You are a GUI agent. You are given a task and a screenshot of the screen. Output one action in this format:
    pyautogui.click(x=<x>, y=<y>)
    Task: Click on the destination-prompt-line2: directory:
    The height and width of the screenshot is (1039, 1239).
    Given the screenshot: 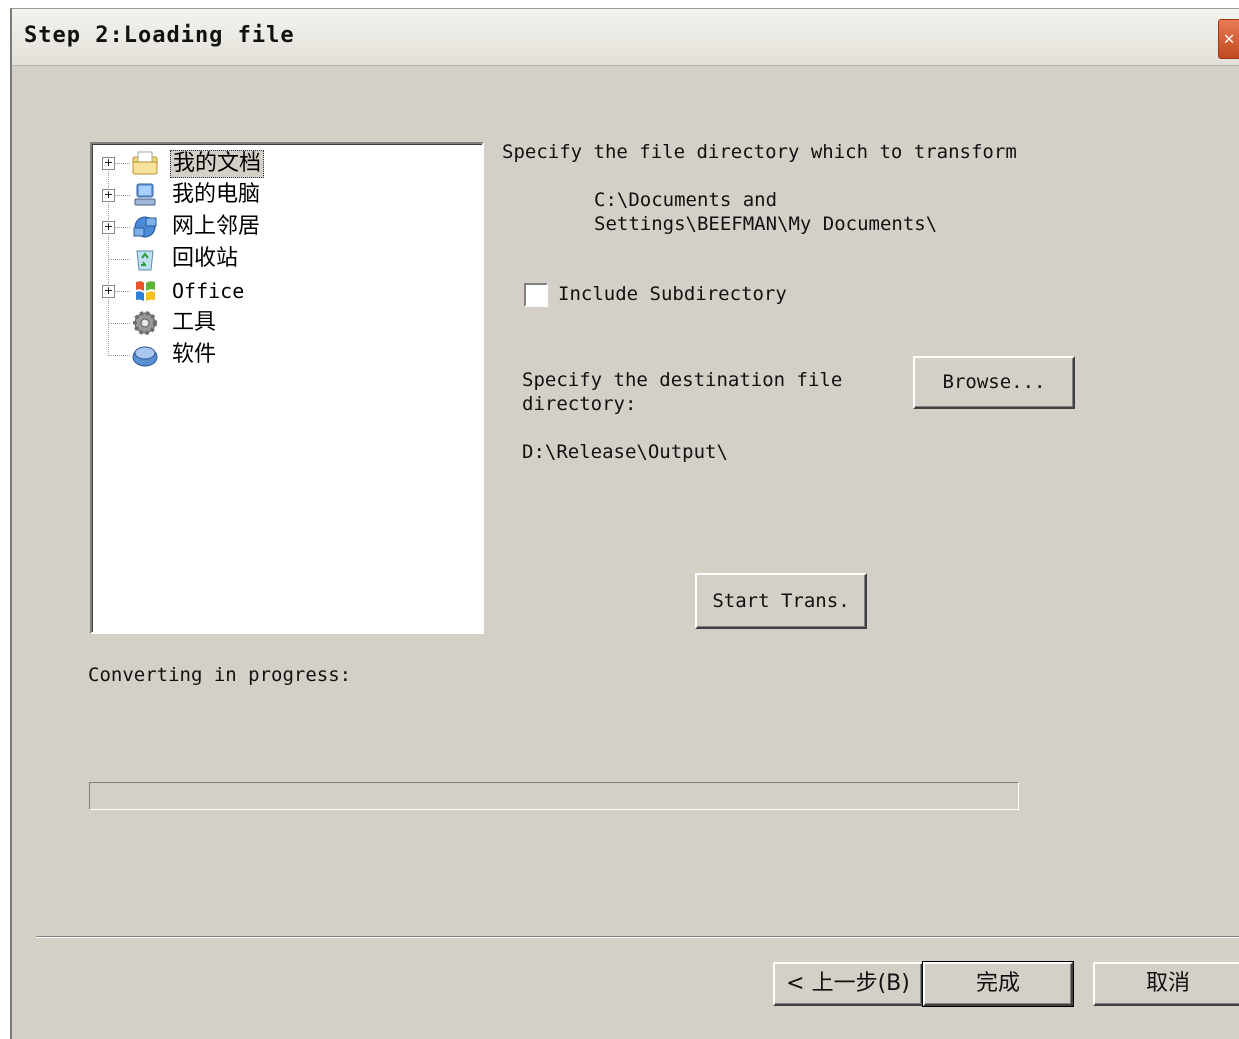 What is the action you would take?
    pyautogui.click(x=579, y=404)
    